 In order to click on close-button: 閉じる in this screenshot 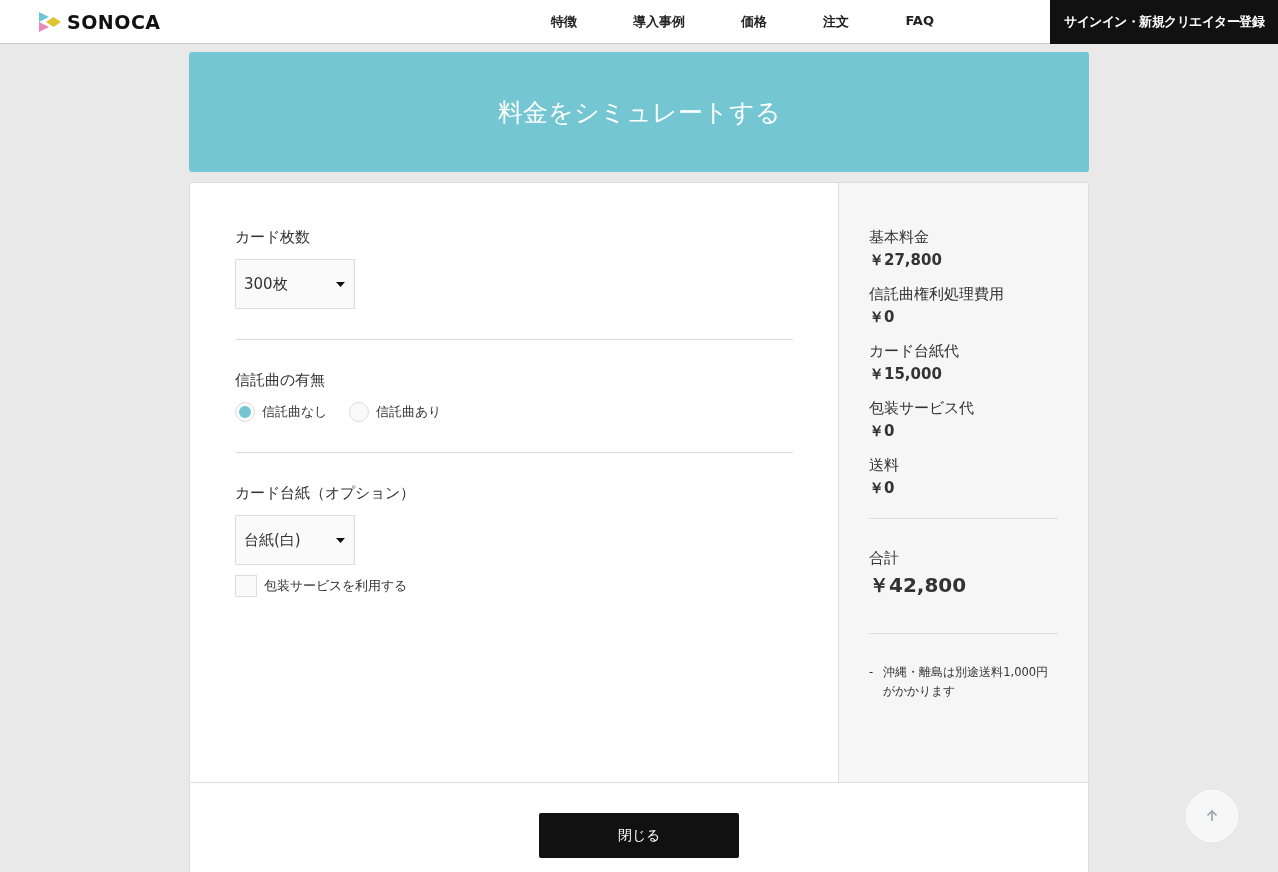, I will do `click(639, 835)`.